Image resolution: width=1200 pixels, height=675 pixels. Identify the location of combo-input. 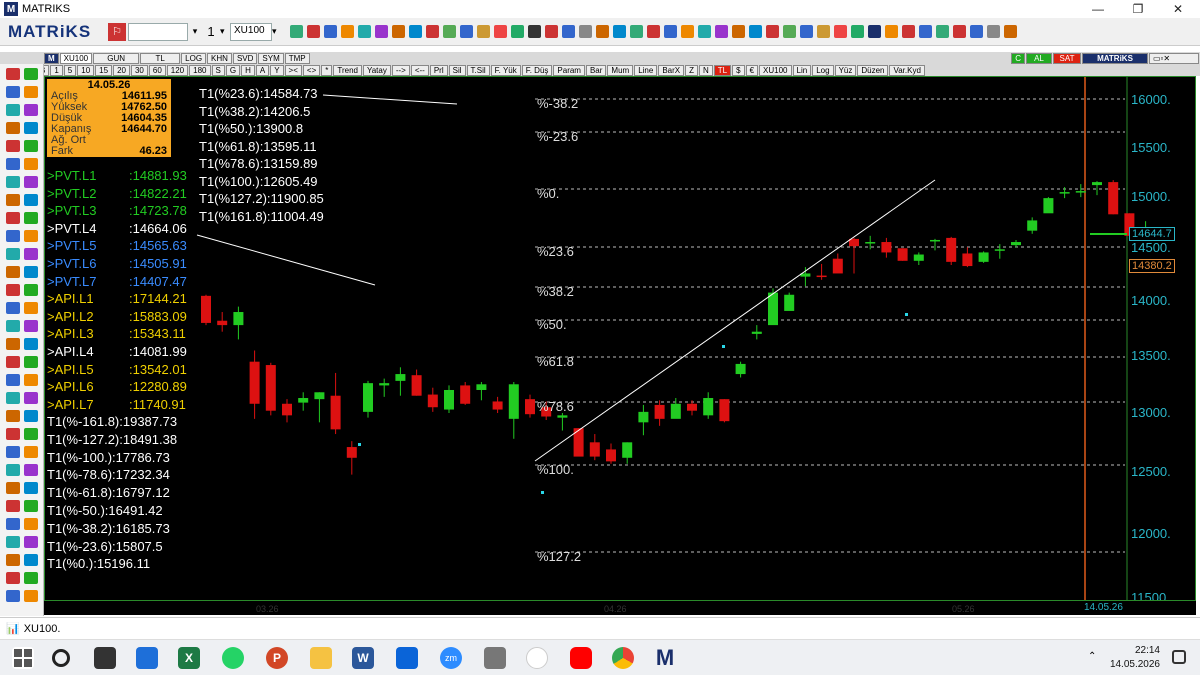
(158, 31).